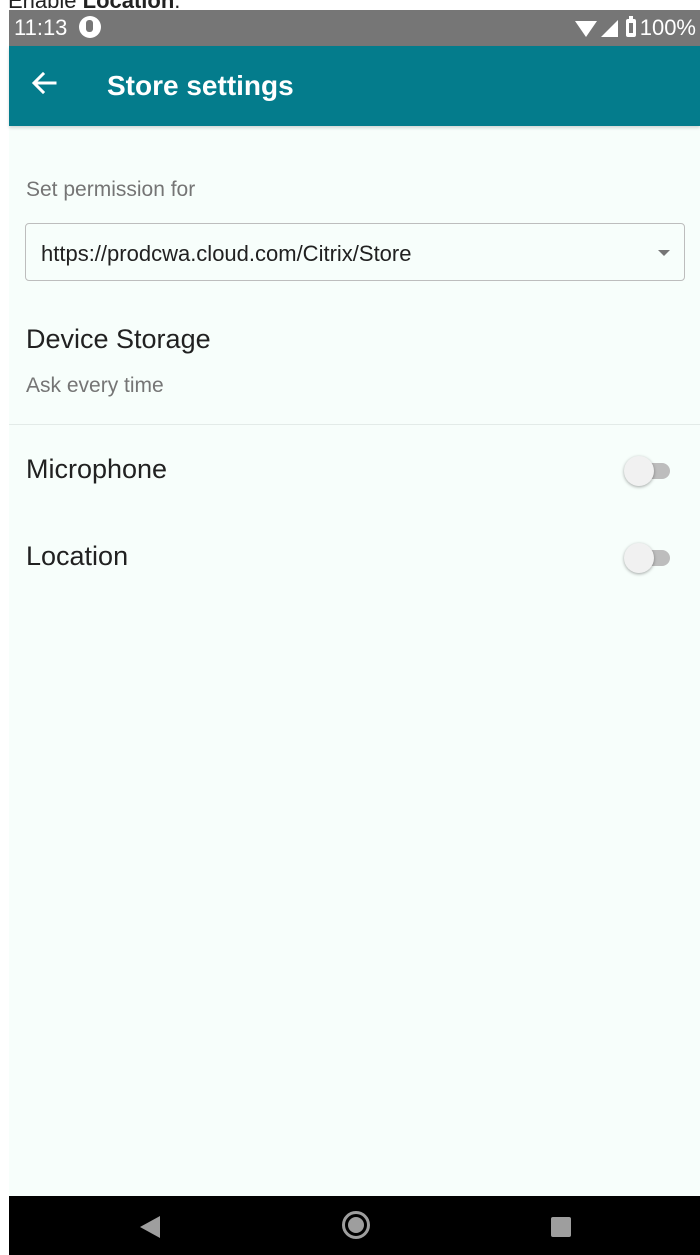 The width and height of the screenshot is (700, 1255). I want to click on cell-signal-icon, so click(609, 28).